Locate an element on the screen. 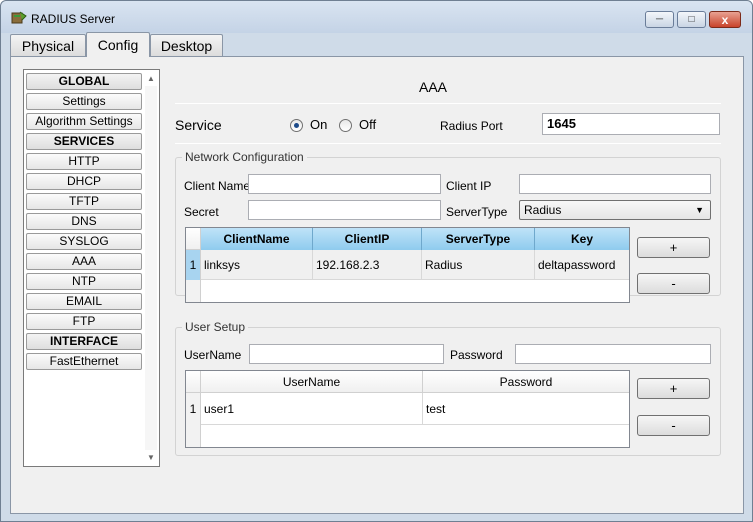 Image resolution: width=753 pixels, height=522 pixels. add-user-button: + is located at coordinates (673, 388).